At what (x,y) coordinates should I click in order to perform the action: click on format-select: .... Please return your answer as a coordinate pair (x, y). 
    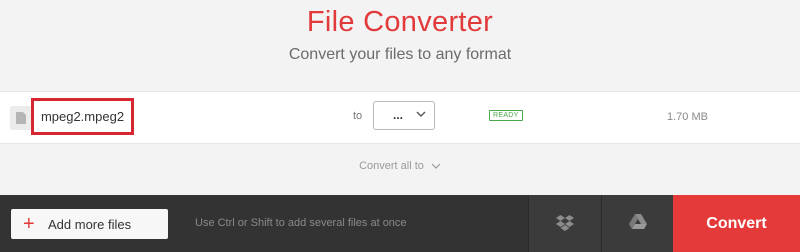
    Looking at the image, I should click on (404, 115).